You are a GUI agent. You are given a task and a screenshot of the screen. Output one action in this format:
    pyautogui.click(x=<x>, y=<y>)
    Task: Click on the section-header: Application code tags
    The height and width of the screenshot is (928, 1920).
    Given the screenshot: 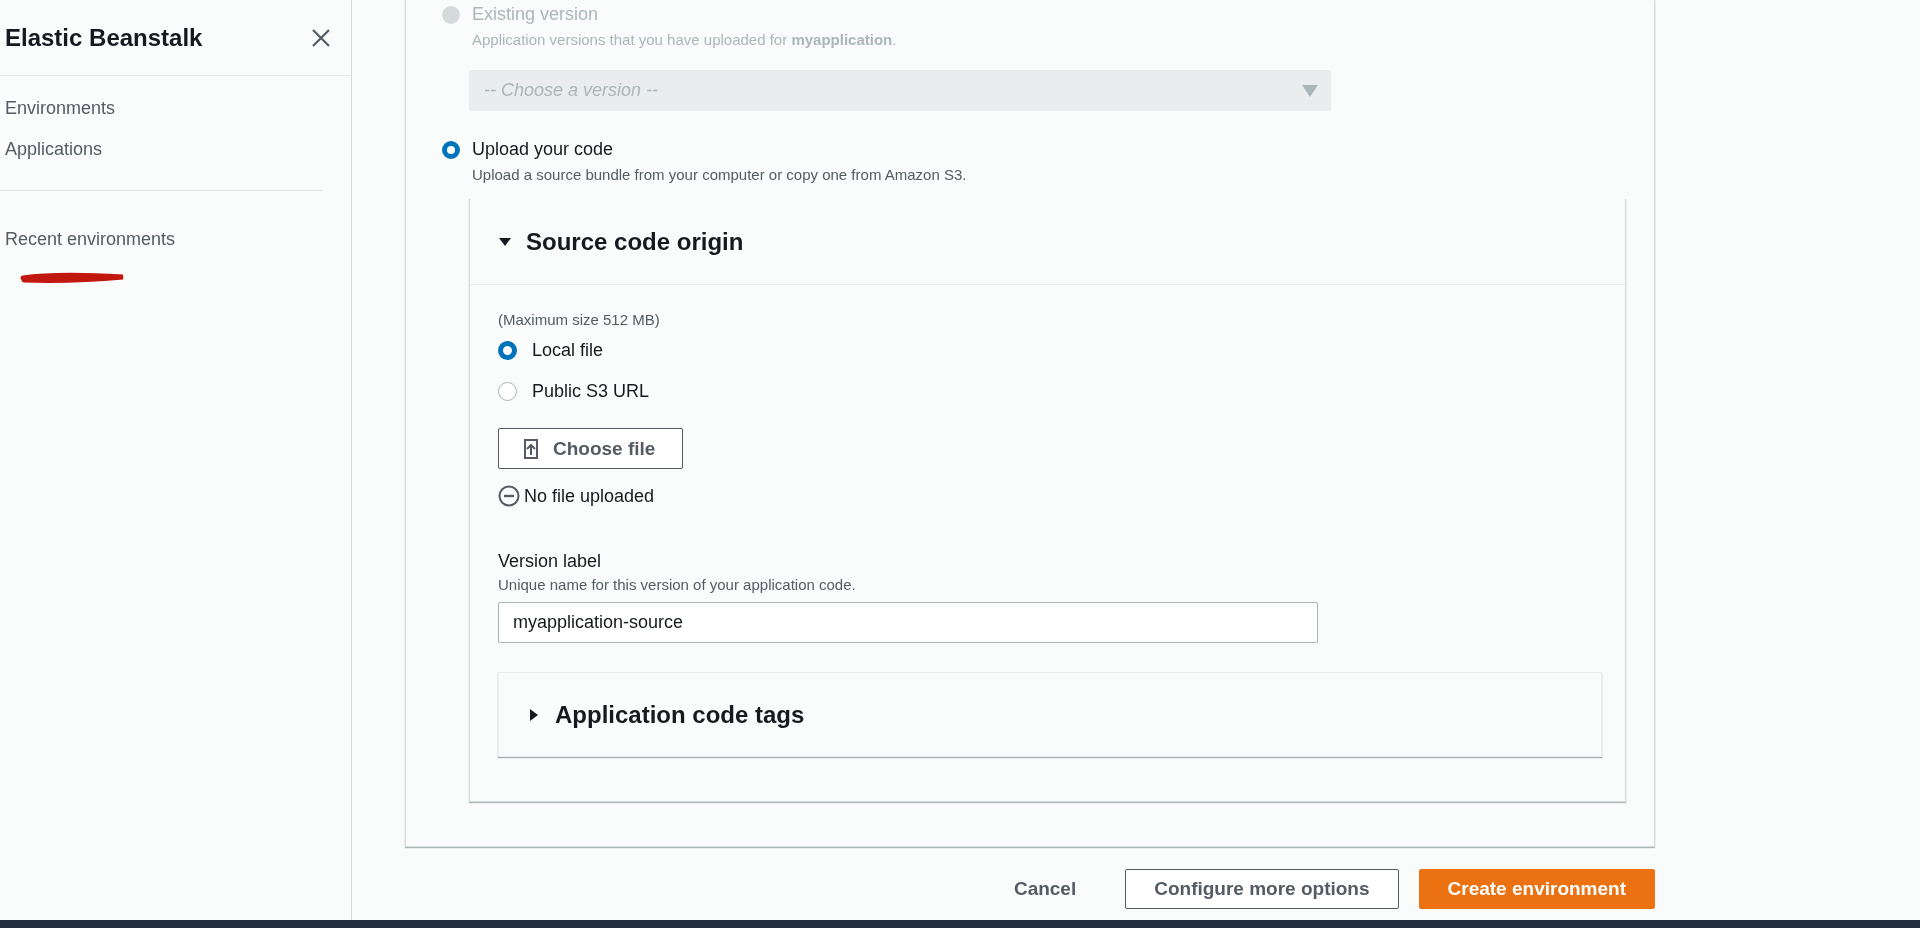 What is the action you would take?
    pyautogui.click(x=1050, y=714)
    